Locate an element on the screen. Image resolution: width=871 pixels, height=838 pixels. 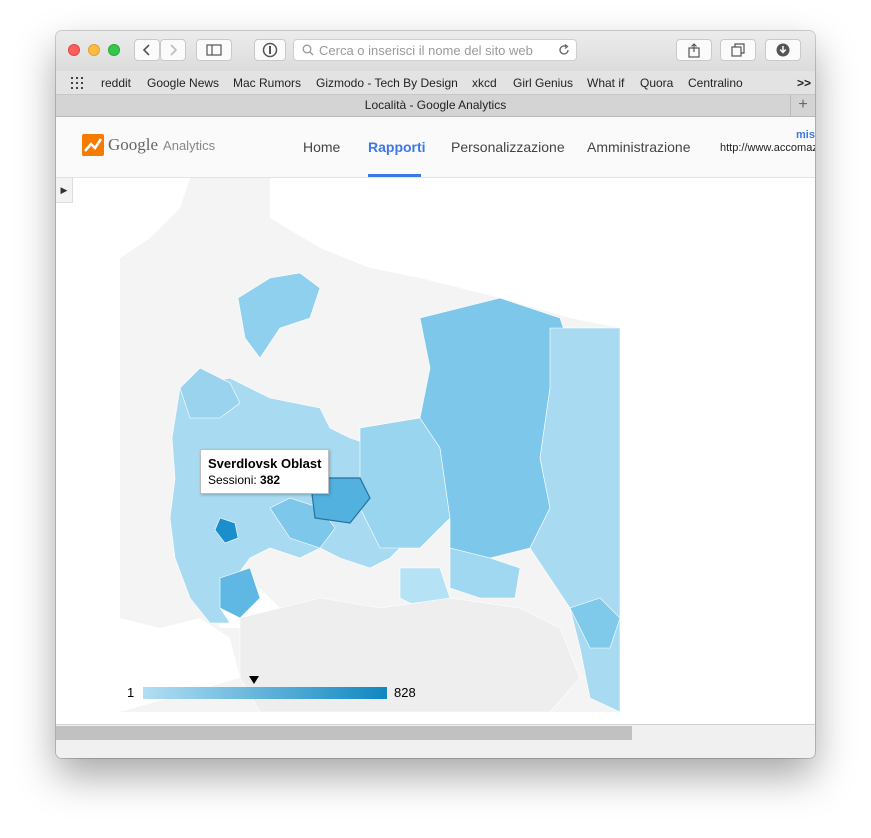
legend-color-scale is located at coordinates (265, 693).